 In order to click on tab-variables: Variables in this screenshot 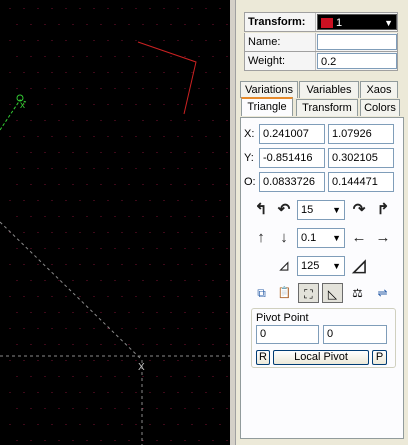, I will do `click(329, 89)`.